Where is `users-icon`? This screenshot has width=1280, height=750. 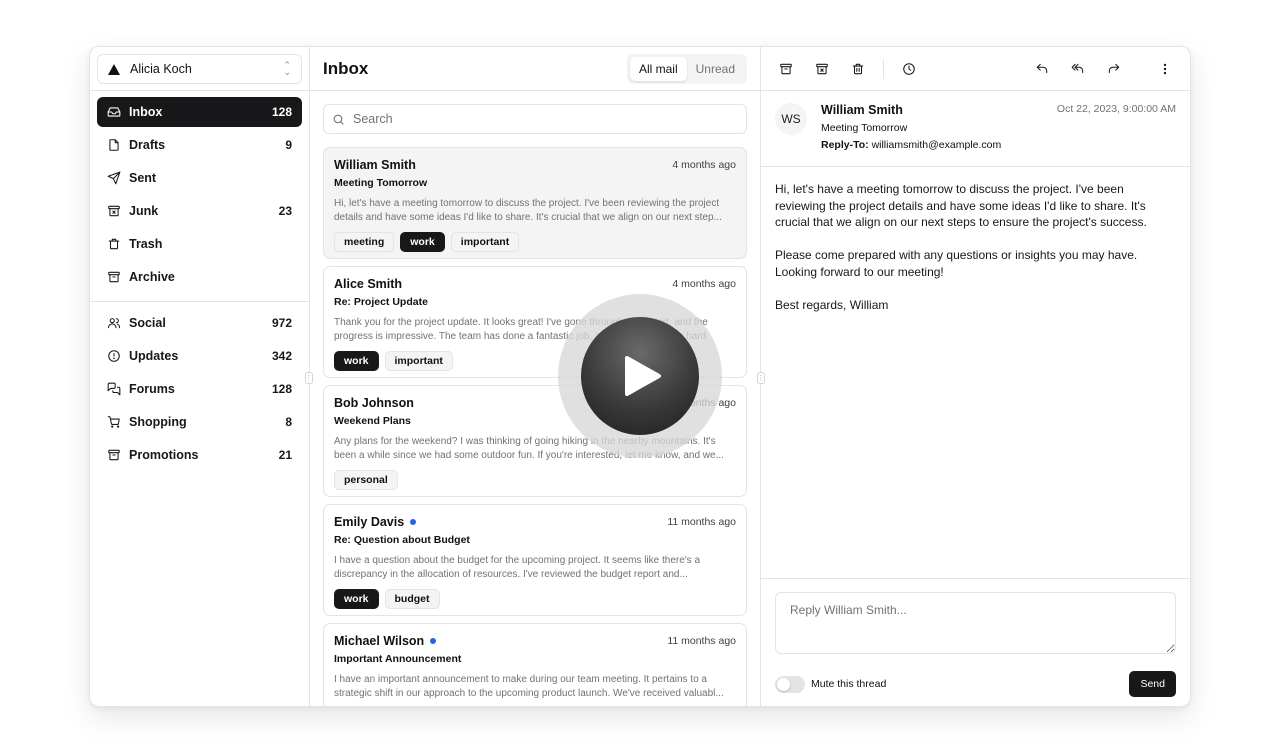 users-icon is located at coordinates (114, 323).